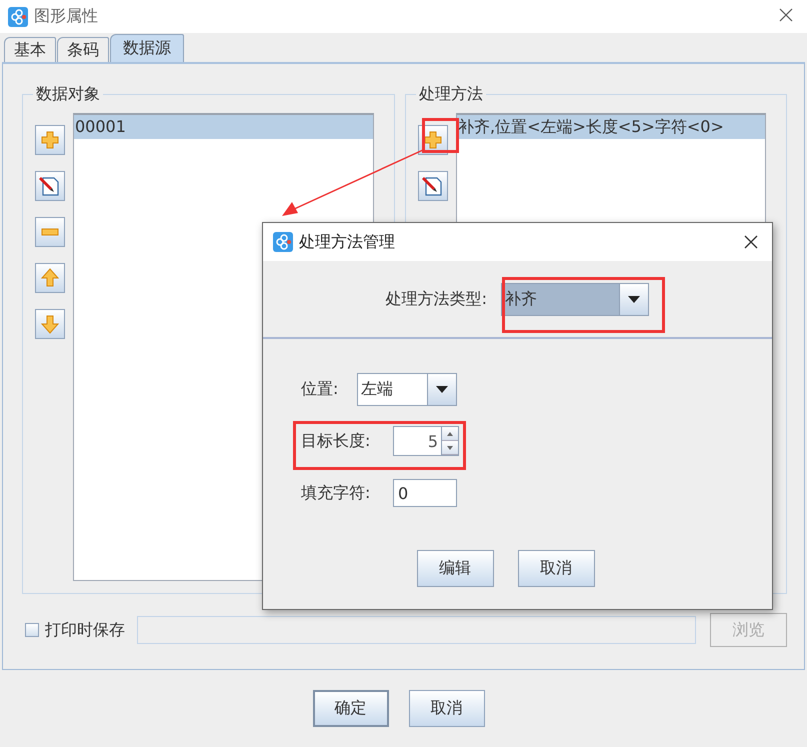 This screenshot has height=747, width=807. I want to click on dropdown: 左端, so click(407, 389).